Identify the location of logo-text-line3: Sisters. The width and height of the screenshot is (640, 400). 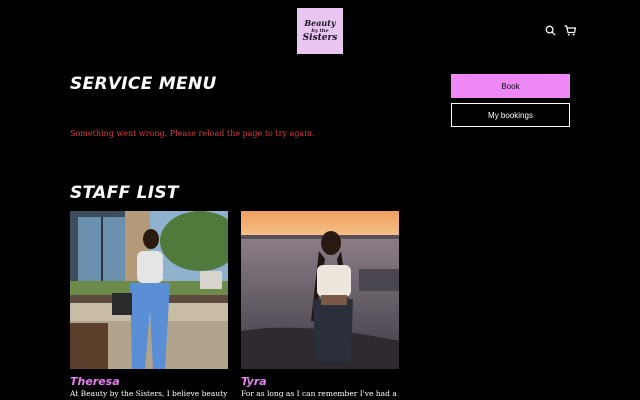
(320, 38).